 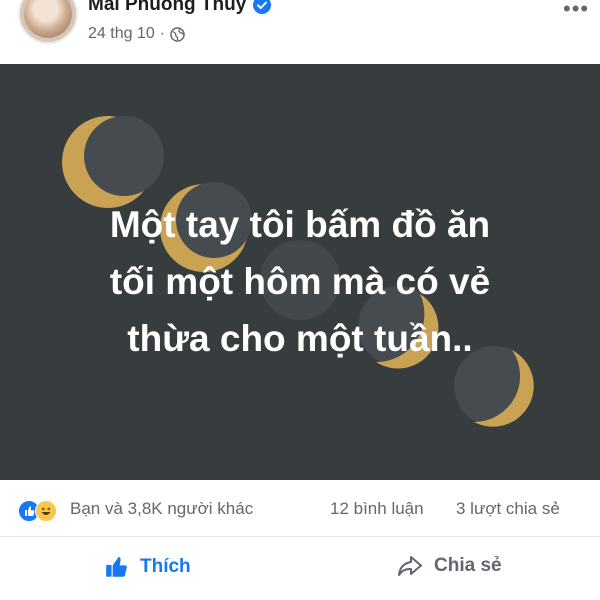 I want to click on post-meta: 24 thg 10 ·, so click(x=136, y=34).